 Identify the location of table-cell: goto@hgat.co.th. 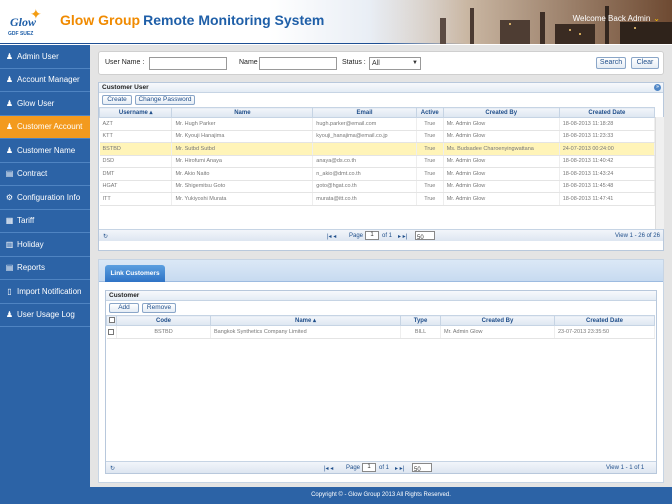
(364, 186).